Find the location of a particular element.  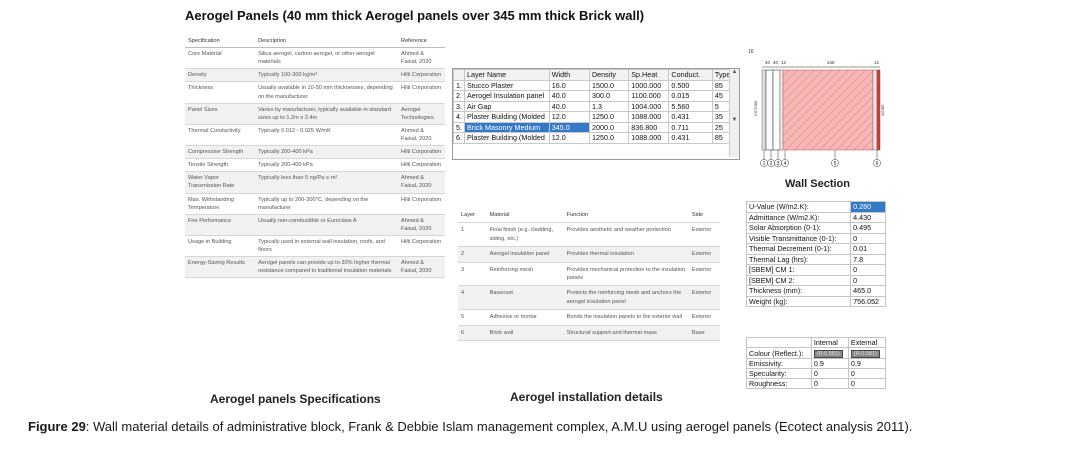

table-cell: 2 is located at coordinates (472, 254).